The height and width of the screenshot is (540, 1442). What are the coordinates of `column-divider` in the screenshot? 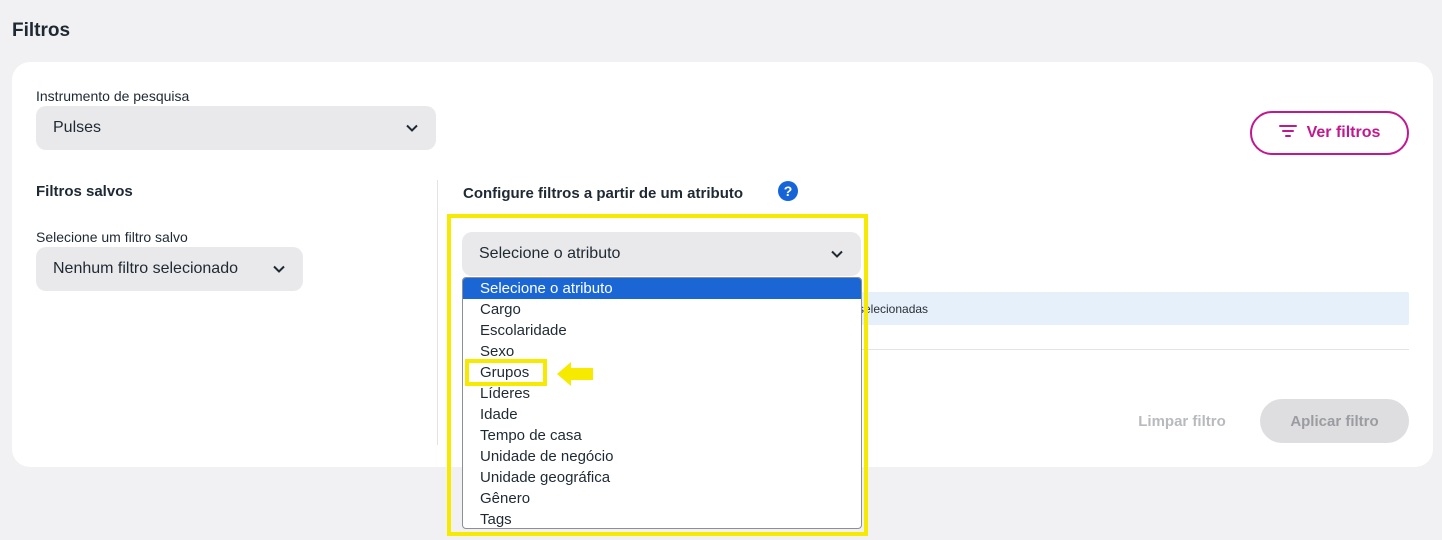 It's located at (437, 312).